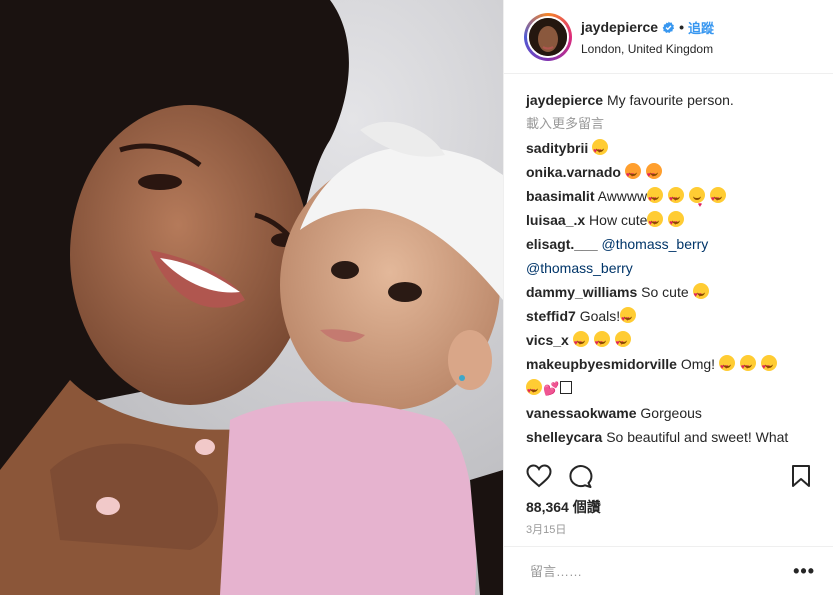 The width and height of the screenshot is (833, 595). Describe the element at coordinates (551, 316) in the screenshot. I see `comment-username: steffid7` at that location.